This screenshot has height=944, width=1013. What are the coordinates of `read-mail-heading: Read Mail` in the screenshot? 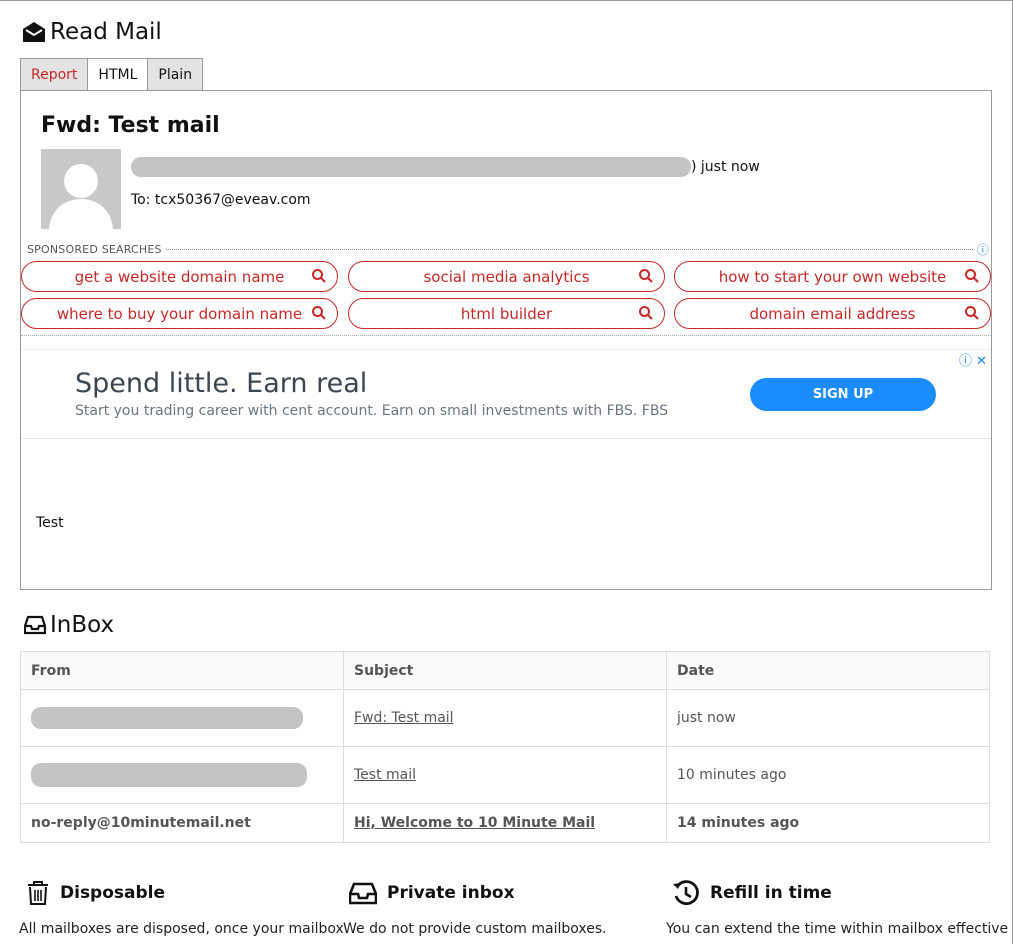 It's located at (92, 32).